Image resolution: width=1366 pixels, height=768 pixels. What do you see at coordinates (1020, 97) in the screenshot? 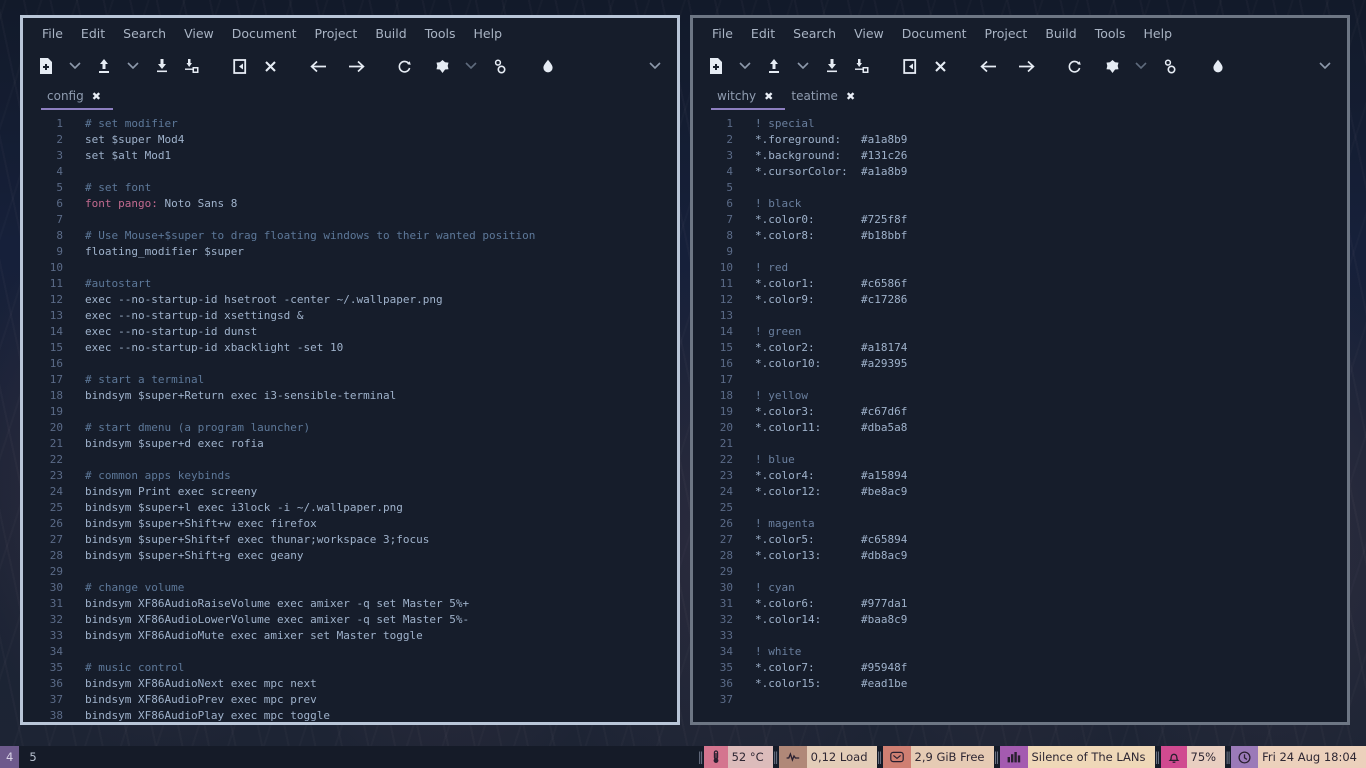
I see `tabbar-right: witchy ✖ teatime ✖` at bounding box center [1020, 97].